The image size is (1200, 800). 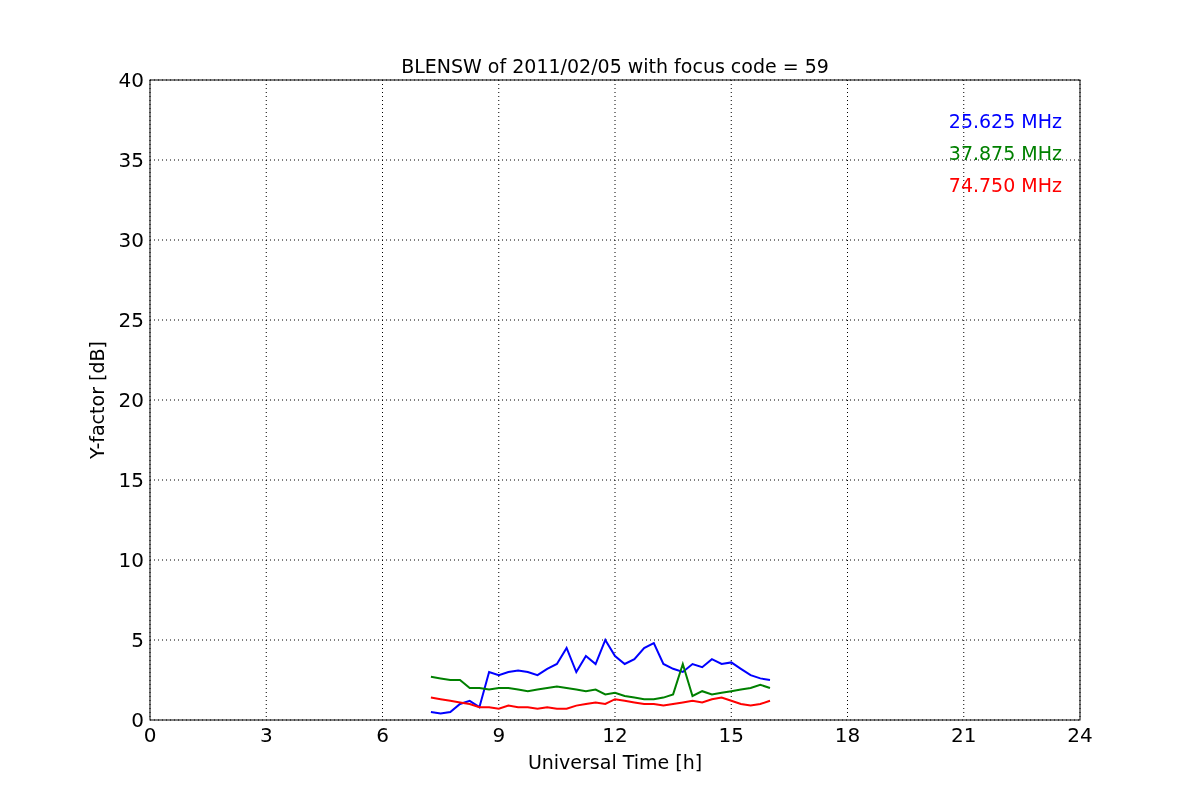 I want to click on legend-label: 25.625 MHz, so click(x=1005, y=121).